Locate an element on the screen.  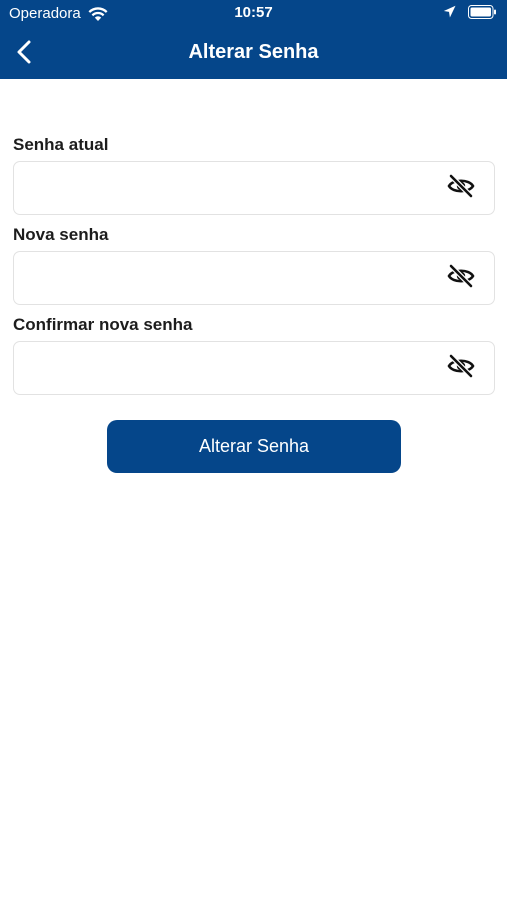
new-password-field is located at coordinates (254, 278).